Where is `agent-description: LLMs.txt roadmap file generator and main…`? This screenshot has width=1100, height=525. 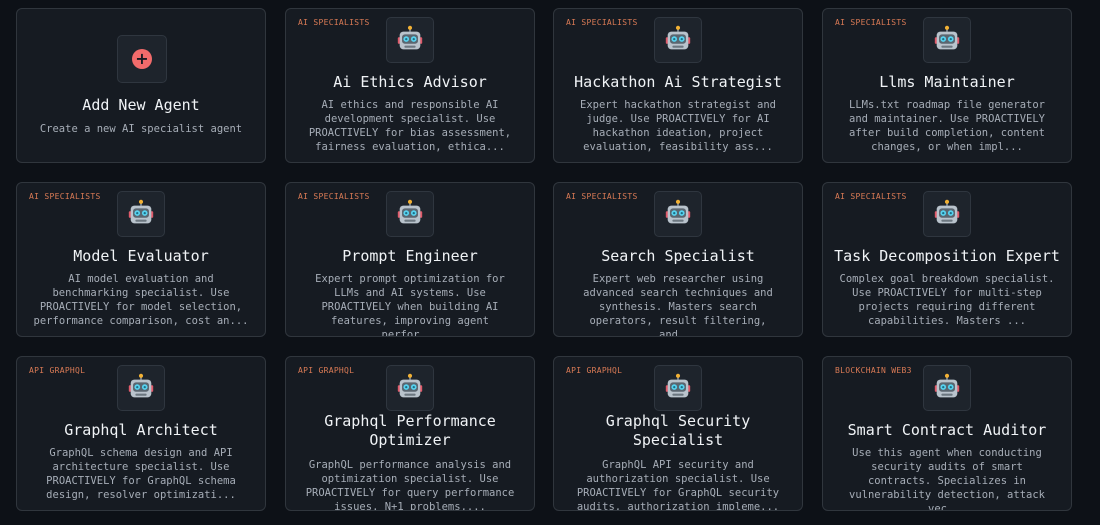 agent-description: LLMs.txt roadmap file generator and main… is located at coordinates (947, 126).